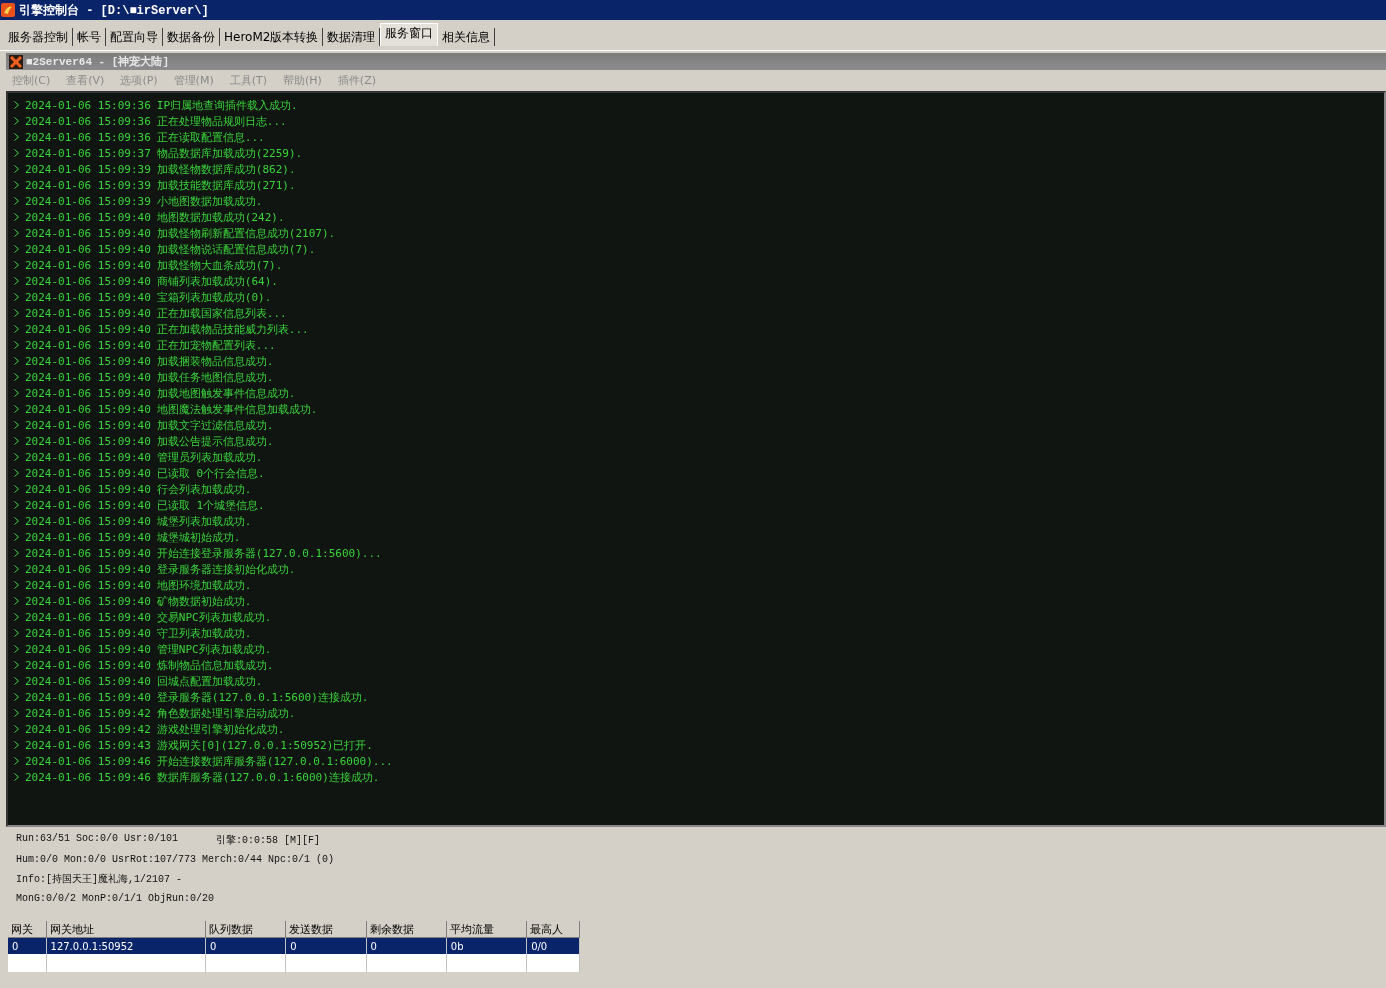 The image size is (1386, 988). What do you see at coordinates (214, 649) in the screenshot?
I see `log-message: 管理NPC列表加载成功.` at bounding box center [214, 649].